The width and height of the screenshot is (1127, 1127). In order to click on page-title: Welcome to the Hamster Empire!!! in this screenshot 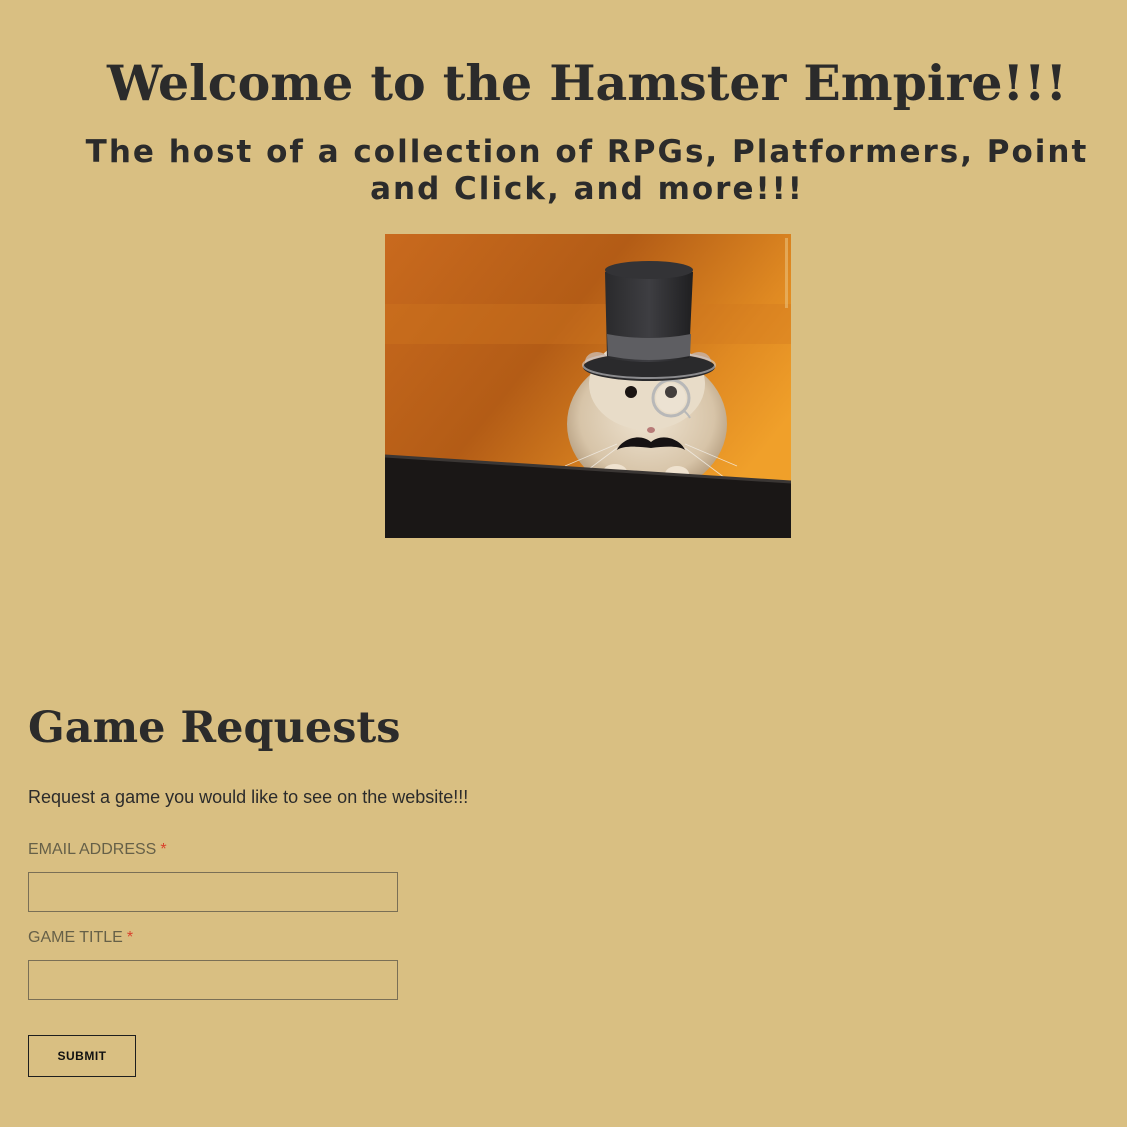, I will do `click(587, 83)`.